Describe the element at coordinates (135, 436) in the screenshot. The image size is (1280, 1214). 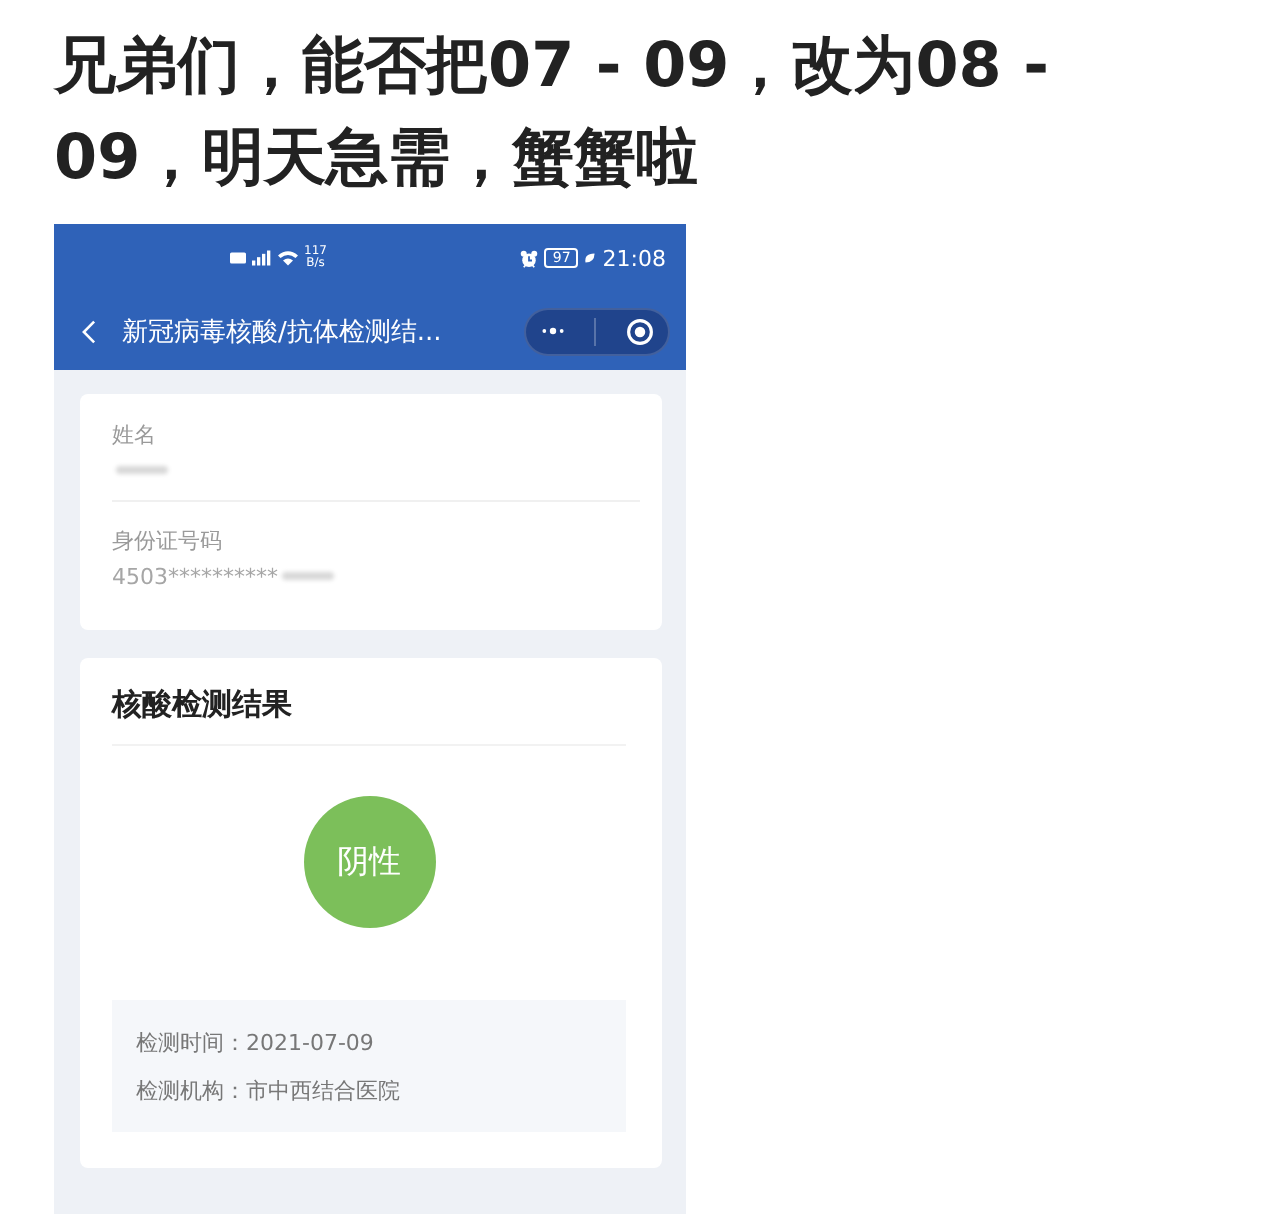
I see `field-label: 姓名` at that location.